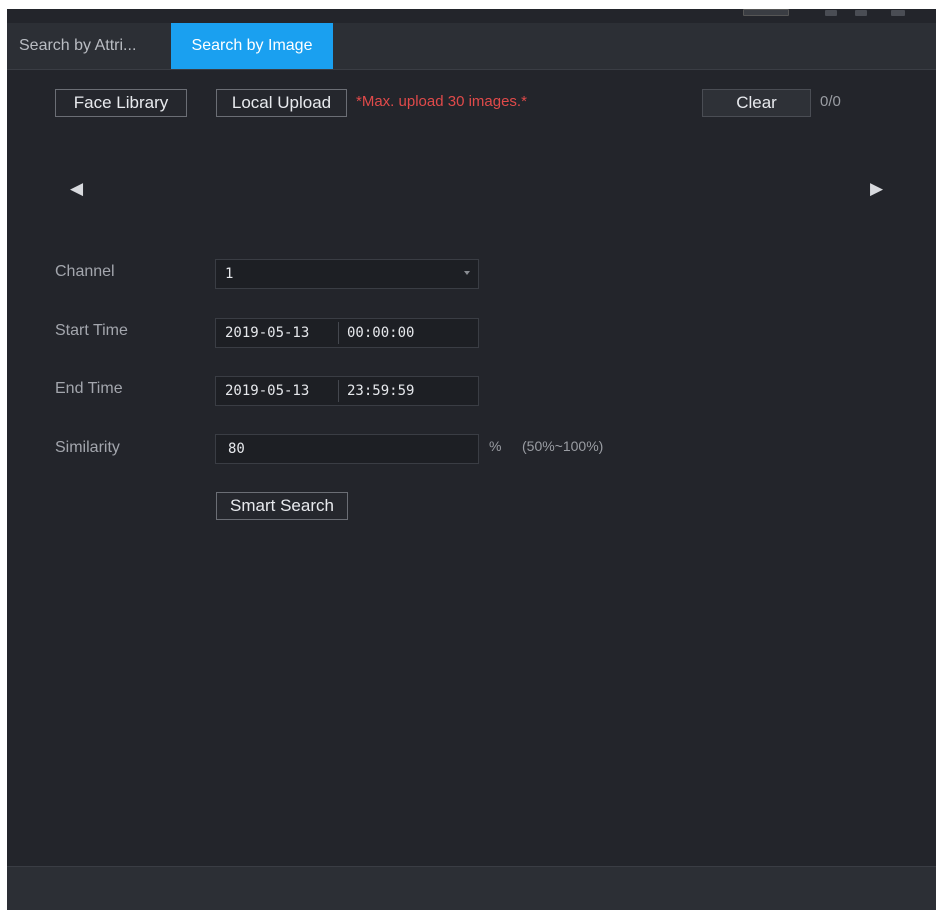 This screenshot has width=943, height=912. I want to click on title-strip, so click(471, 16).